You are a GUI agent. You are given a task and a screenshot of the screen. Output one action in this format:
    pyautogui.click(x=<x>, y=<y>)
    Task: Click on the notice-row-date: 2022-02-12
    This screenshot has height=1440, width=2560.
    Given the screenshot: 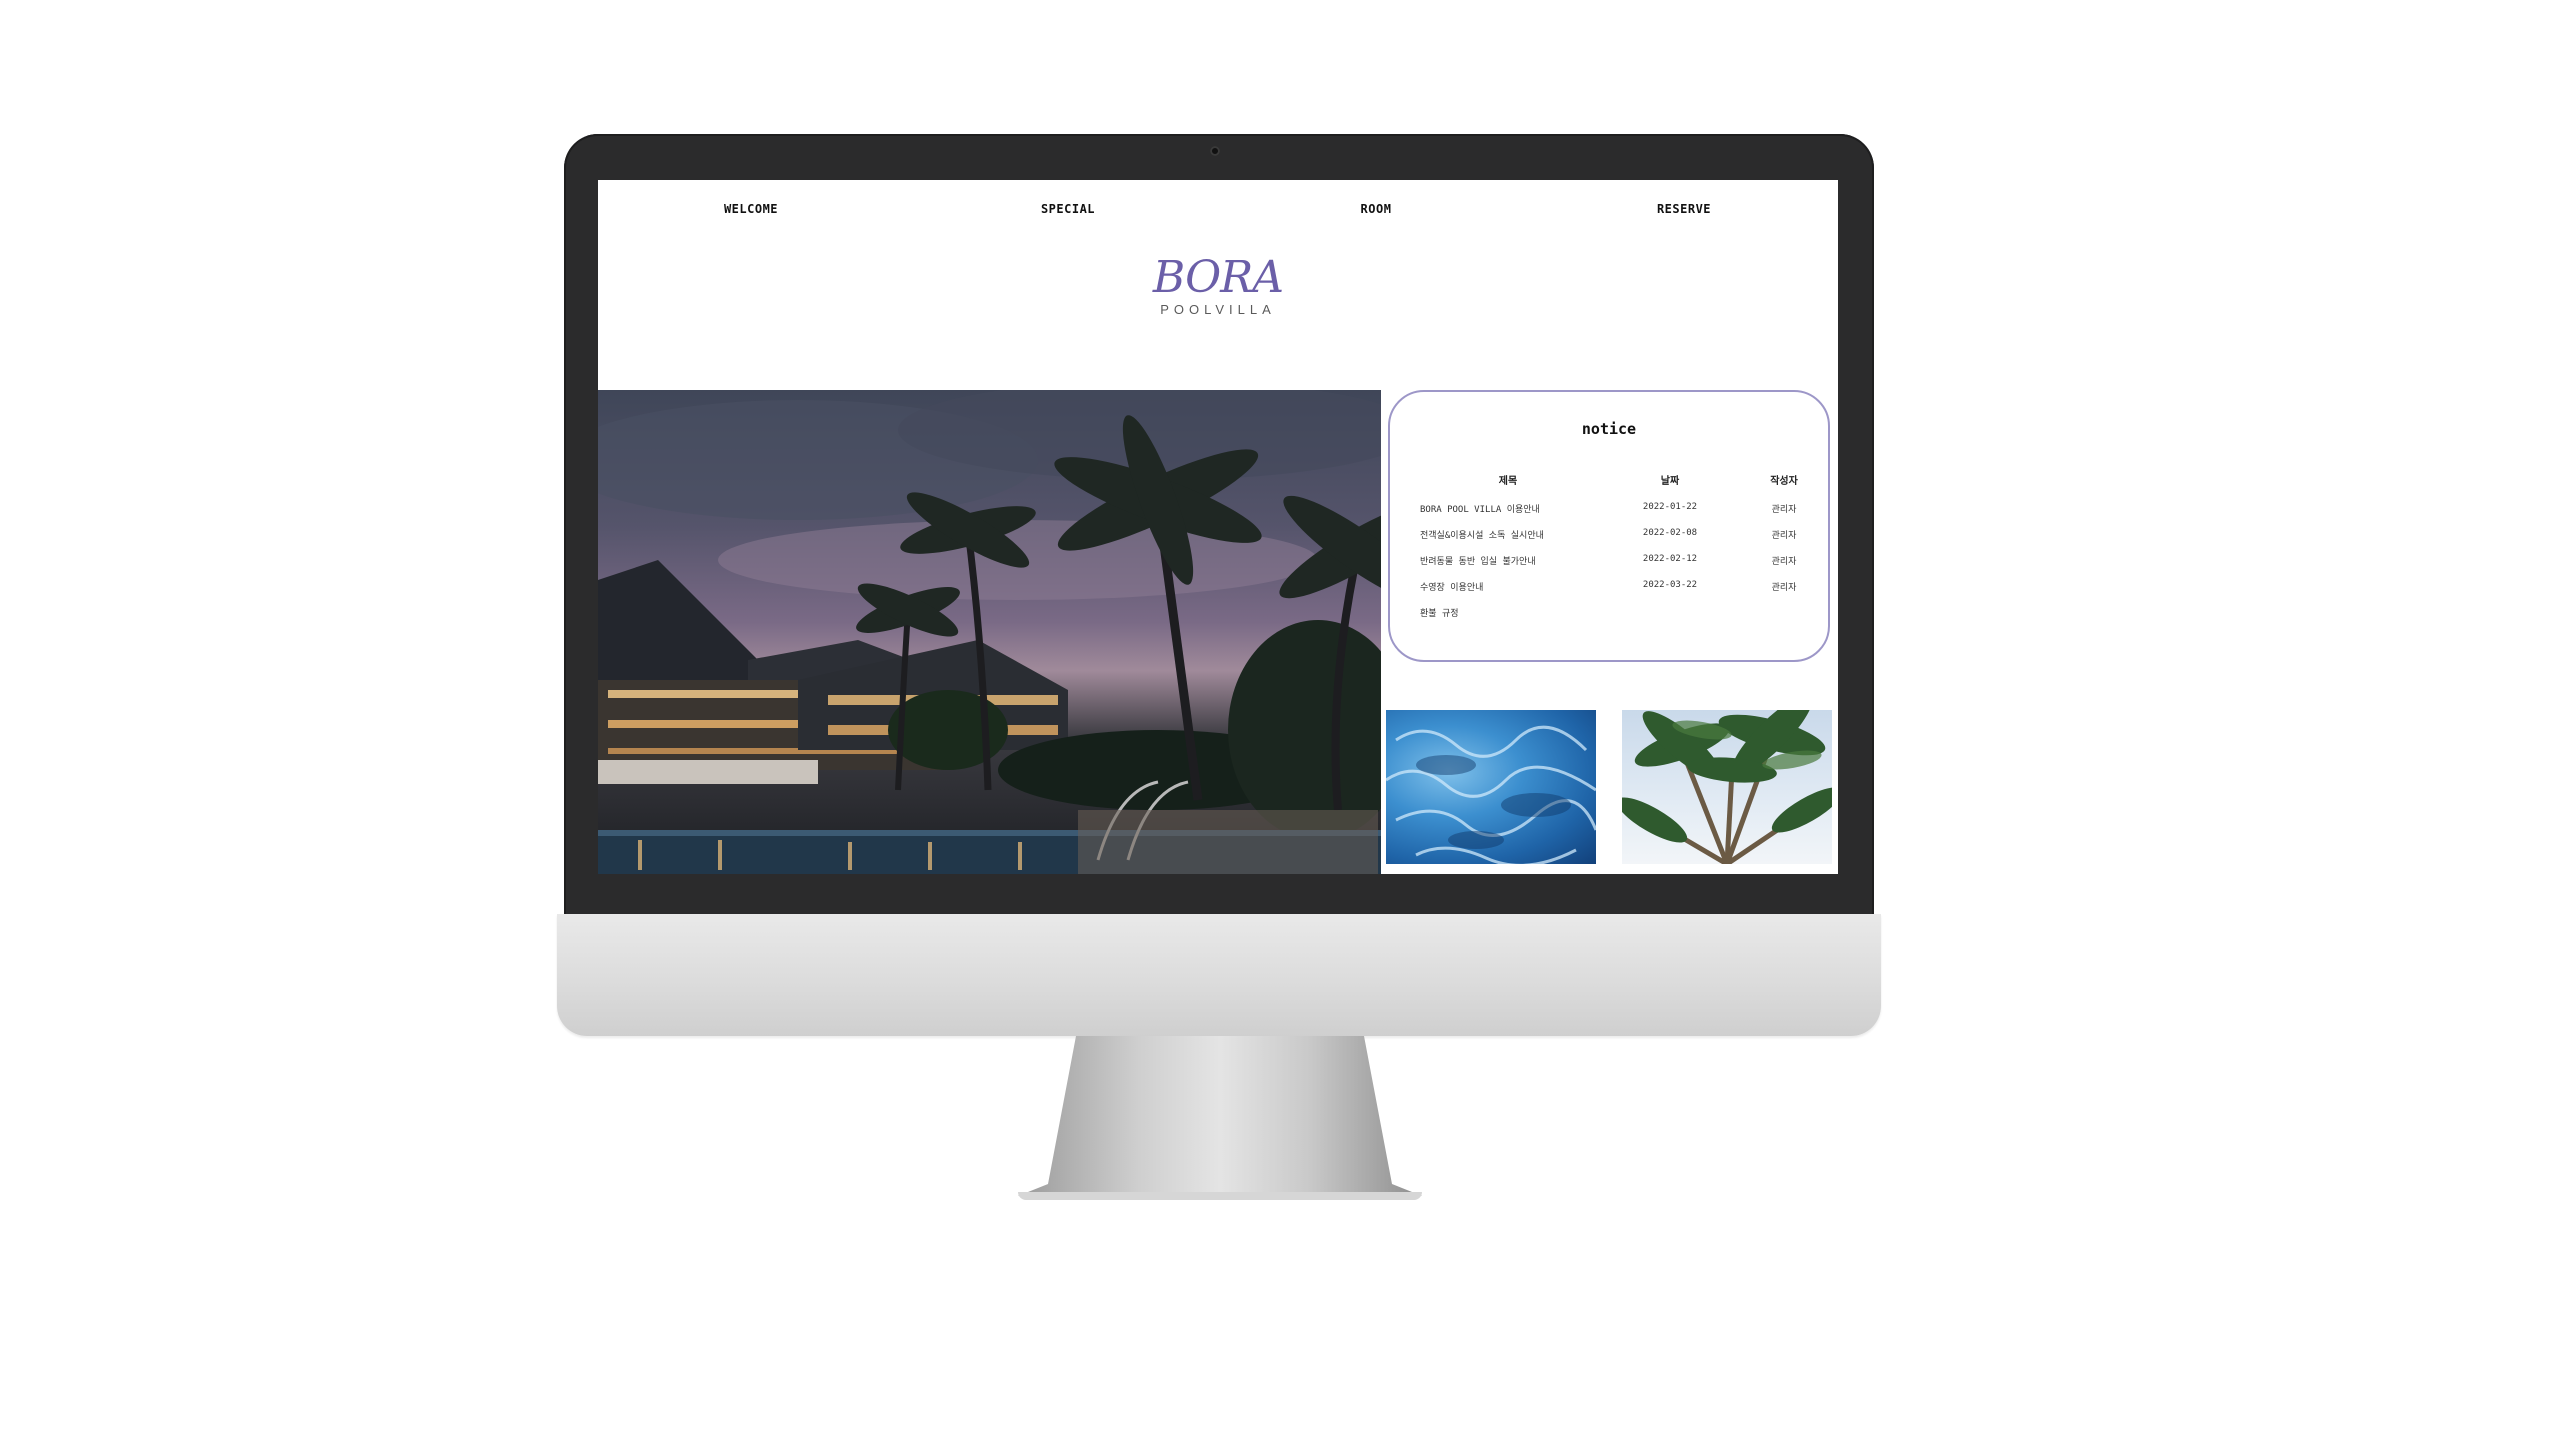 What is the action you would take?
    pyautogui.click(x=1670, y=559)
    